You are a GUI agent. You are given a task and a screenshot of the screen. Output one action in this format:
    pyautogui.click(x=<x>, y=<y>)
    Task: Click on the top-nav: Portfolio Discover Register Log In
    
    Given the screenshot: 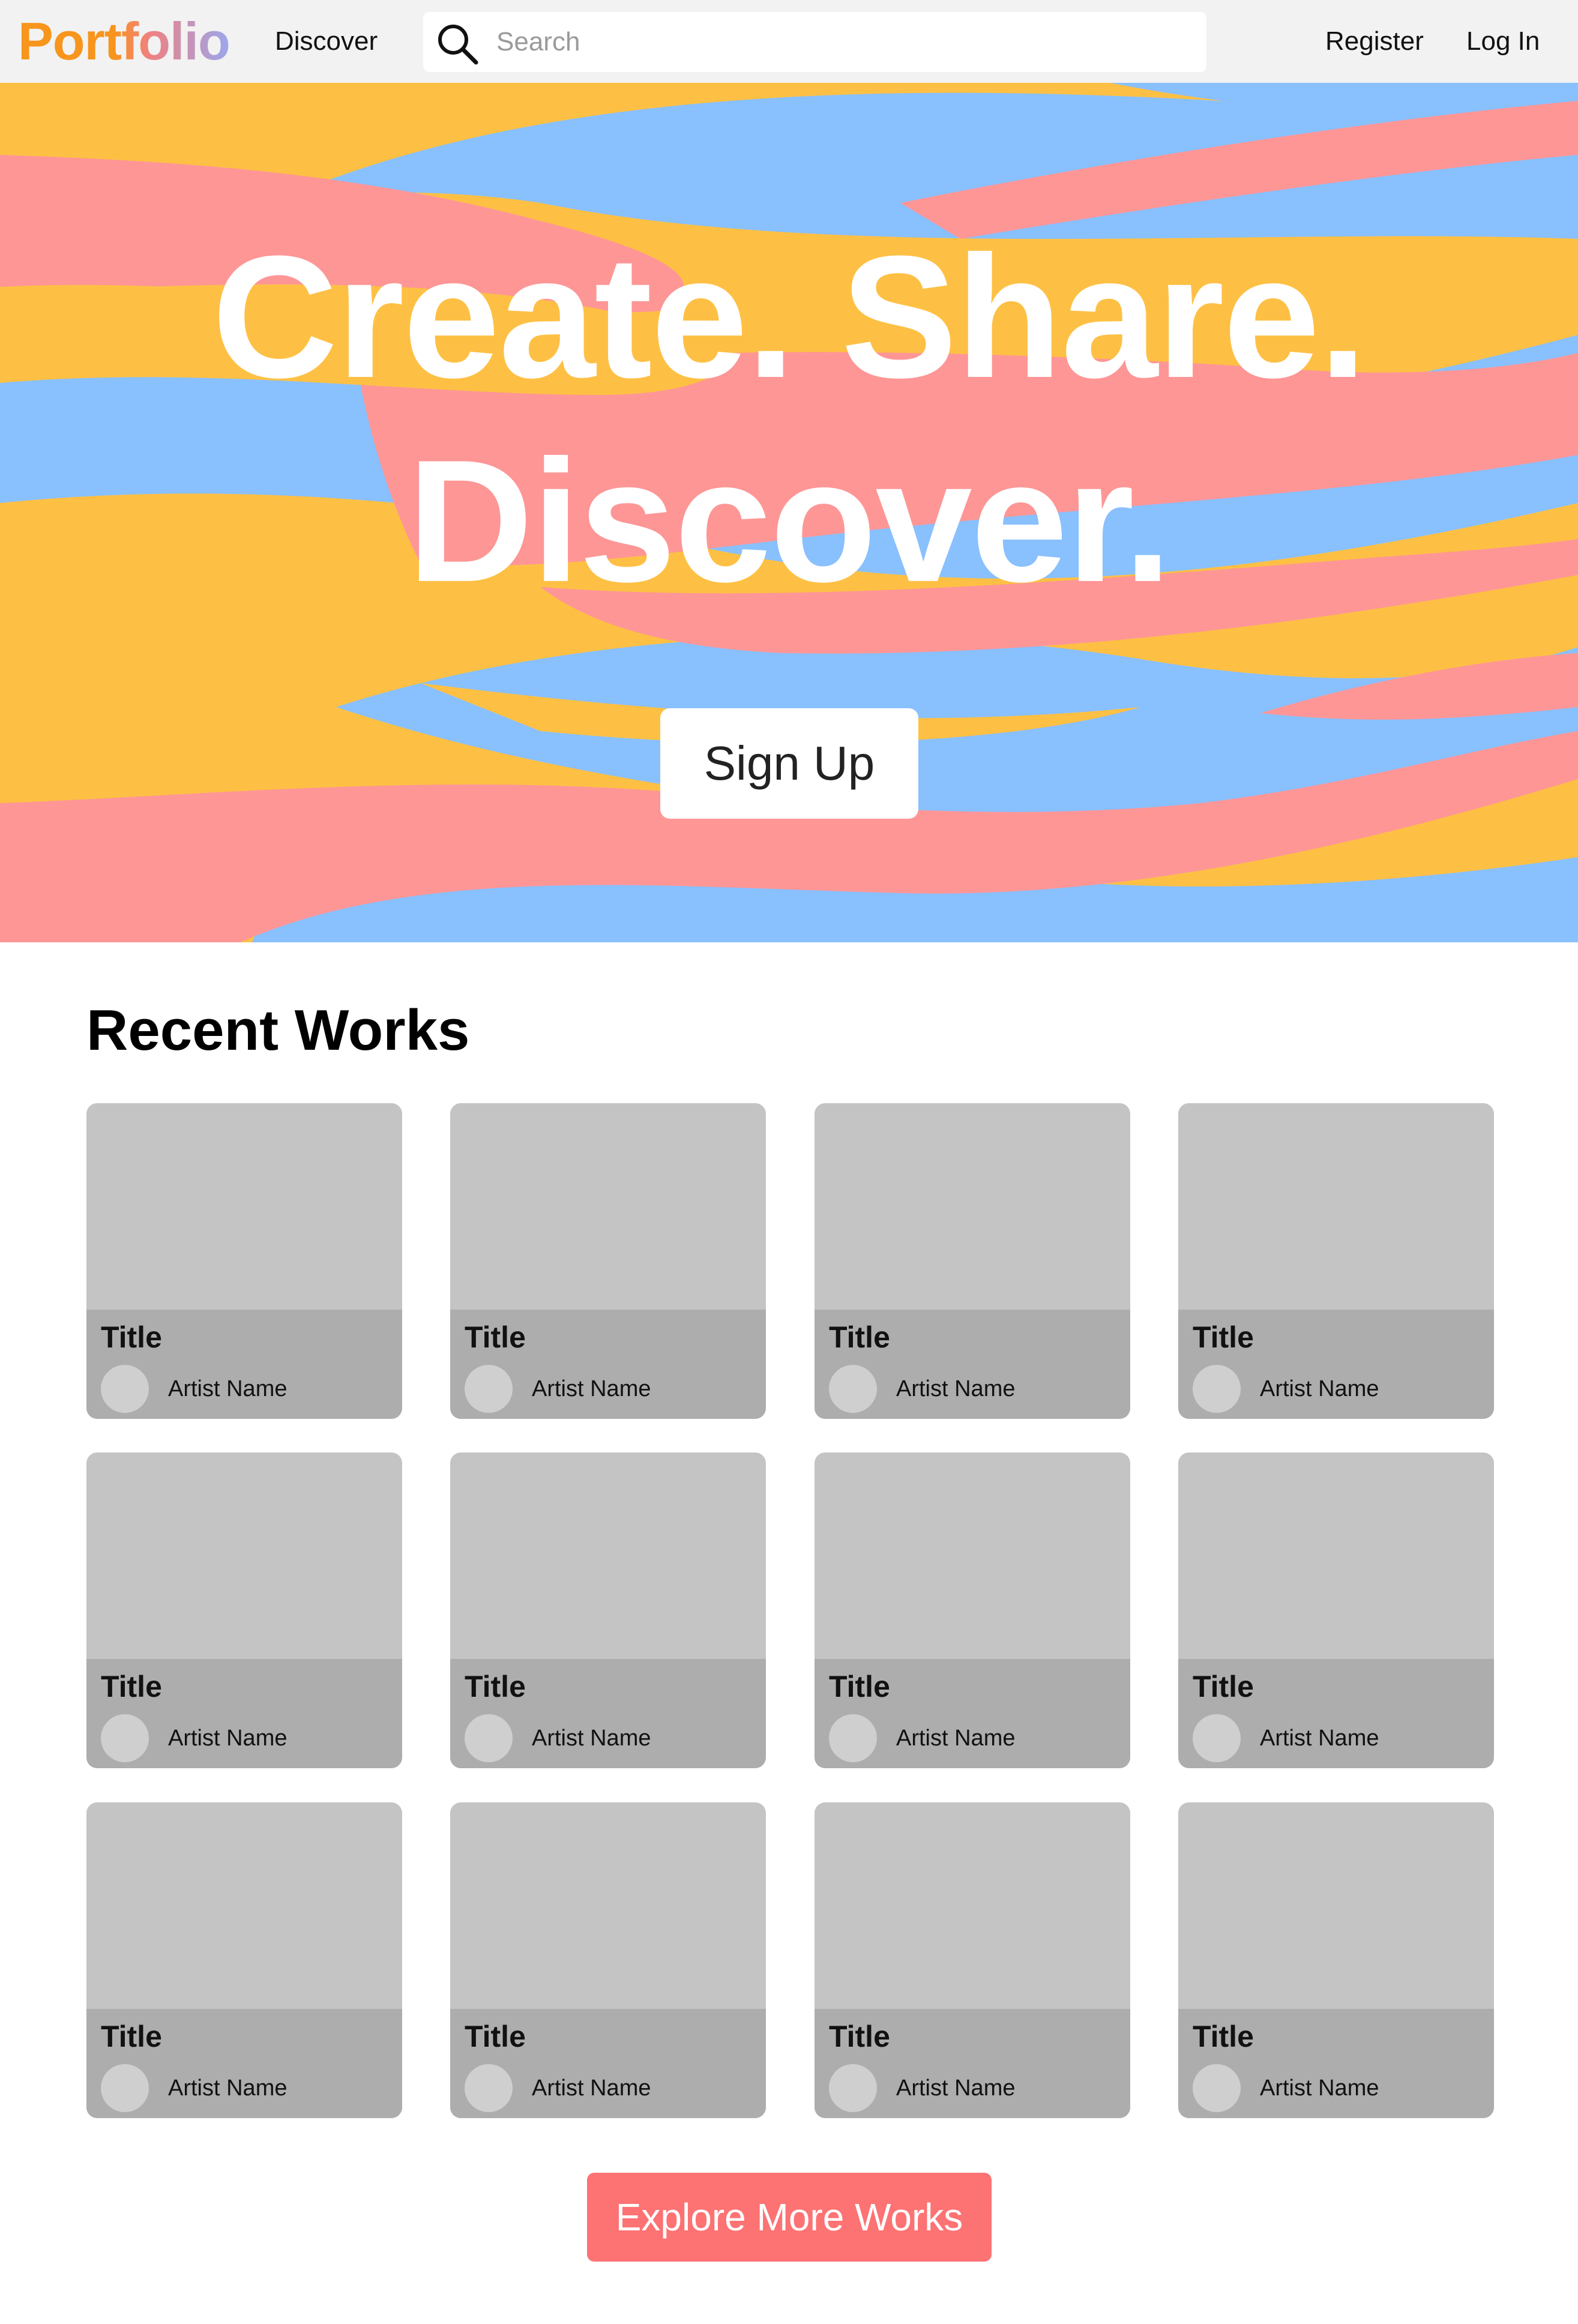 What is the action you would take?
    pyautogui.click(x=789, y=41)
    